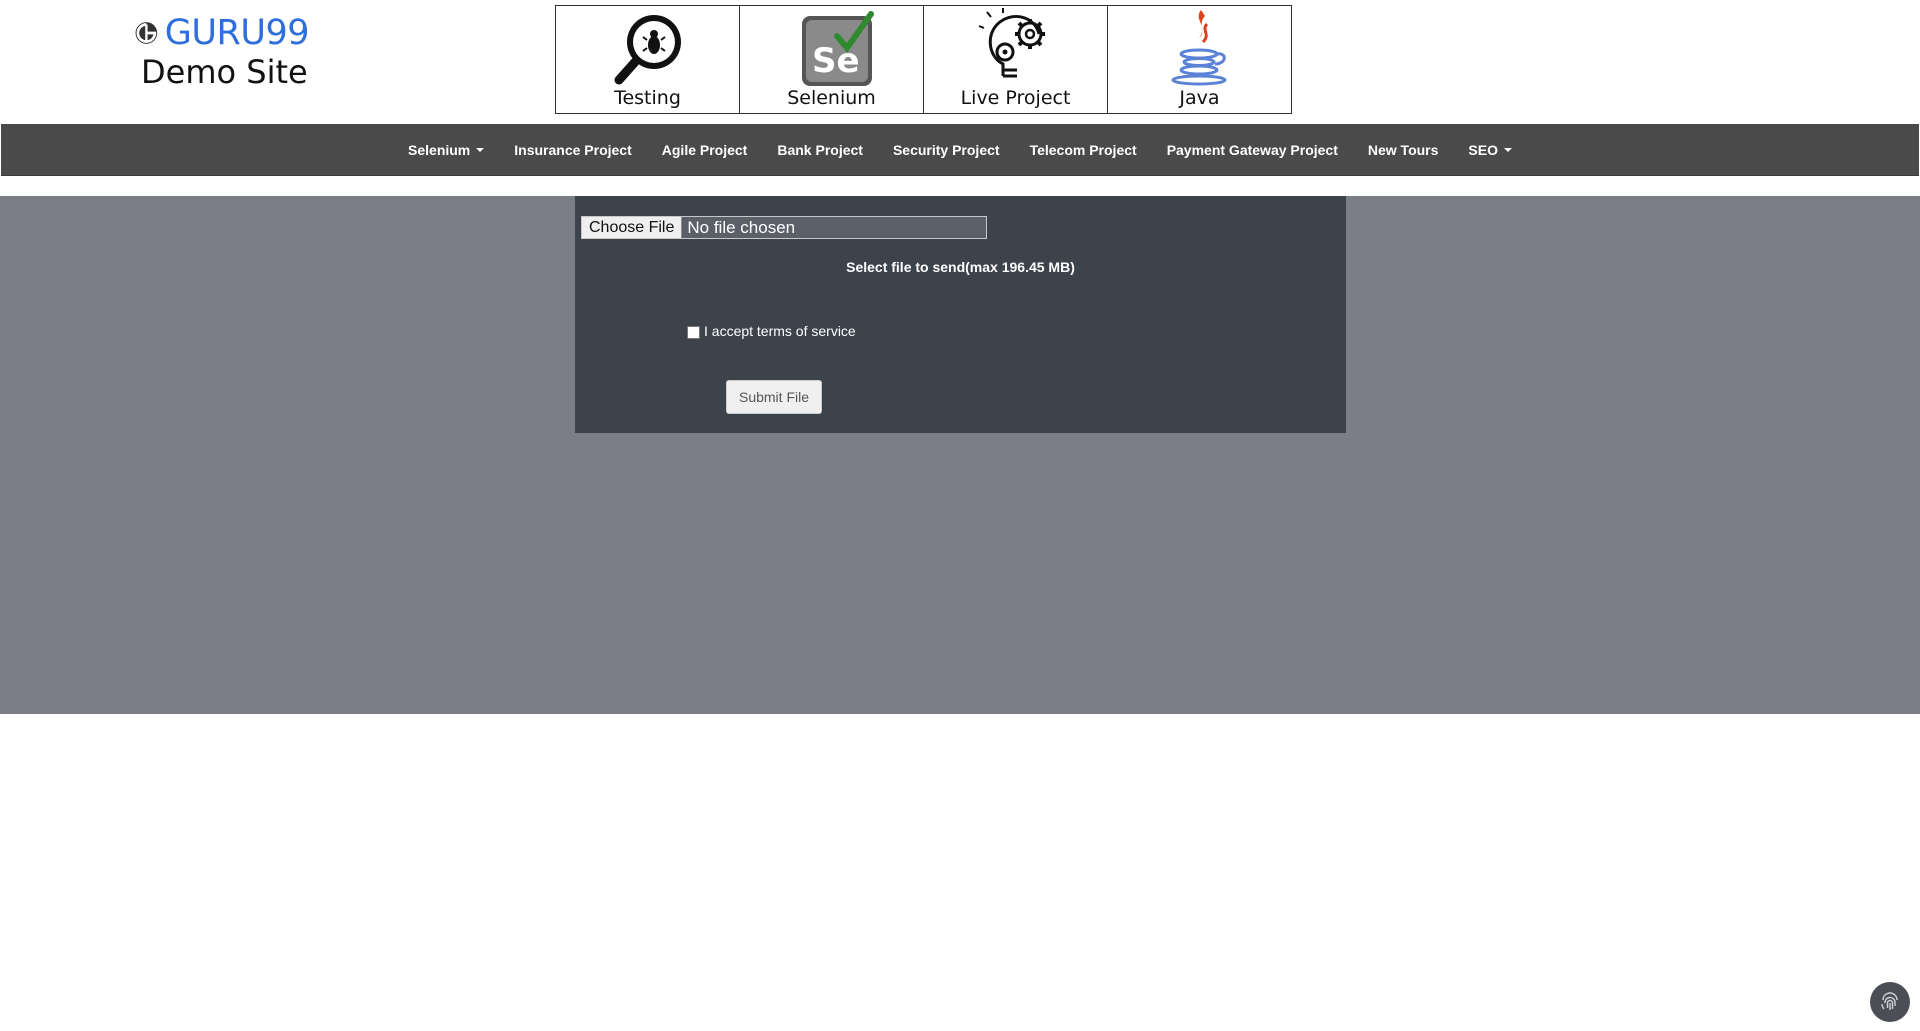 Image resolution: width=1920 pixels, height=1031 pixels. I want to click on nav-item-telecom-project: Telecom Project, so click(1083, 150).